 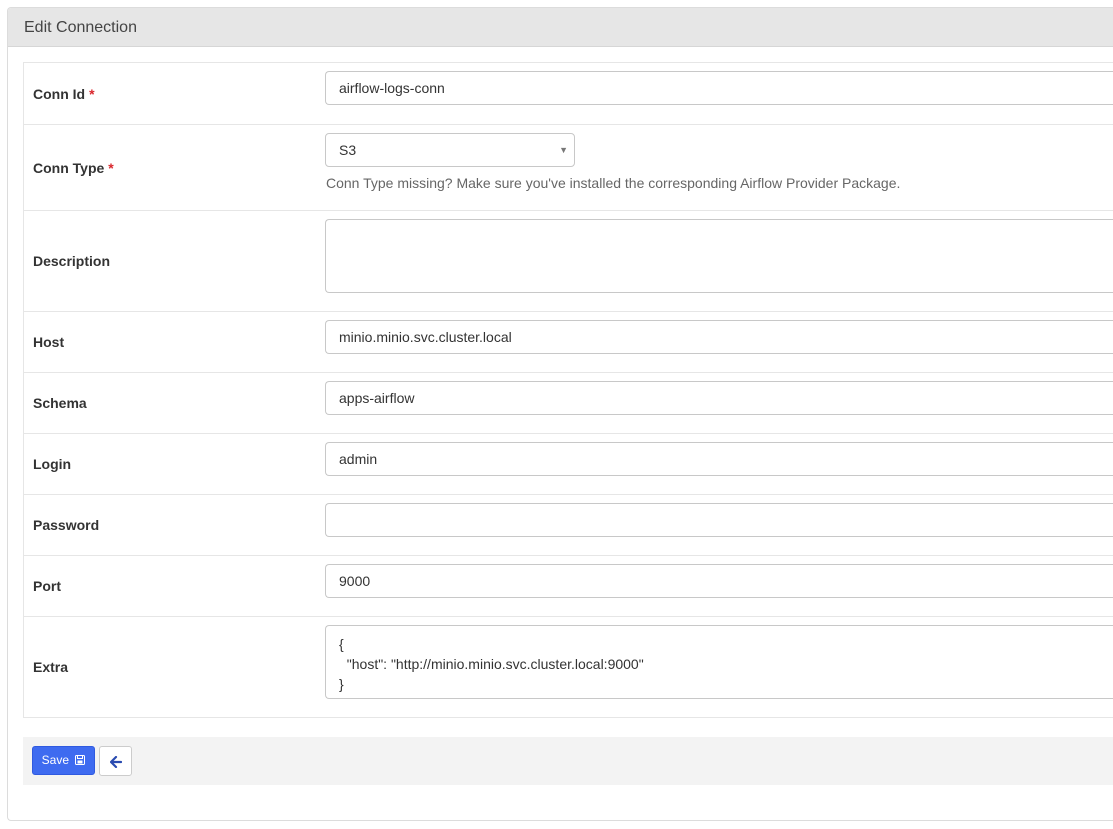 I want to click on conn-id-input: airflow-logs-conn, so click(x=719, y=88).